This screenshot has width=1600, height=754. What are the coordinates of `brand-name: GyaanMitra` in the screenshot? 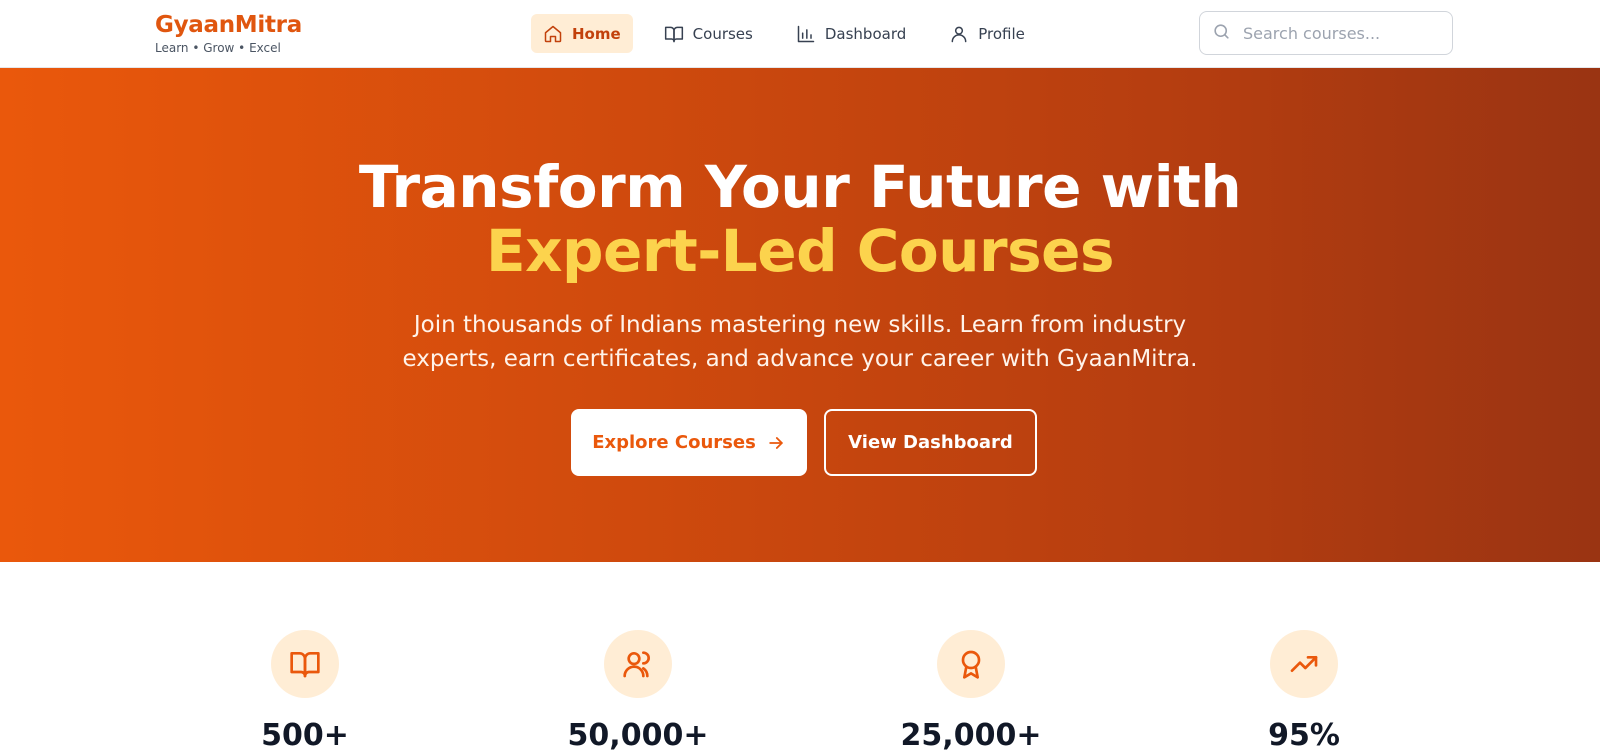 It's located at (228, 25).